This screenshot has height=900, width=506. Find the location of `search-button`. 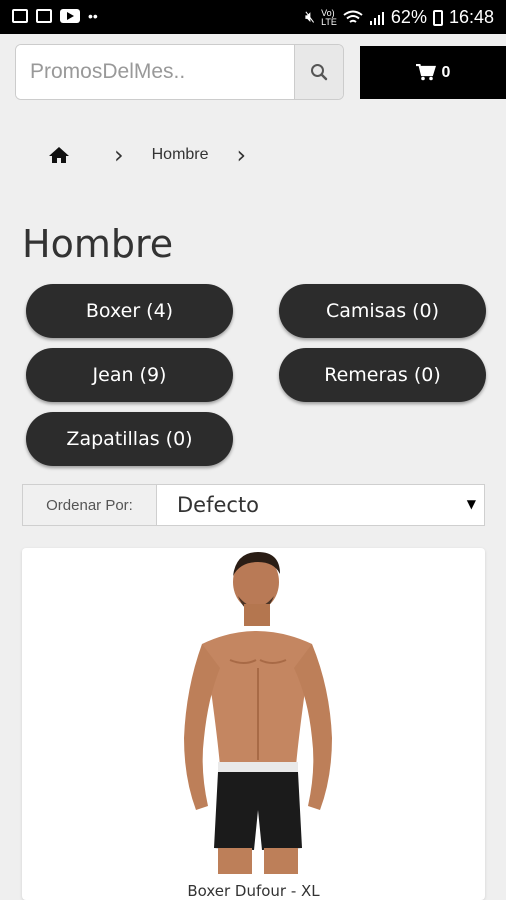

search-button is located at coordinates (318, 72).